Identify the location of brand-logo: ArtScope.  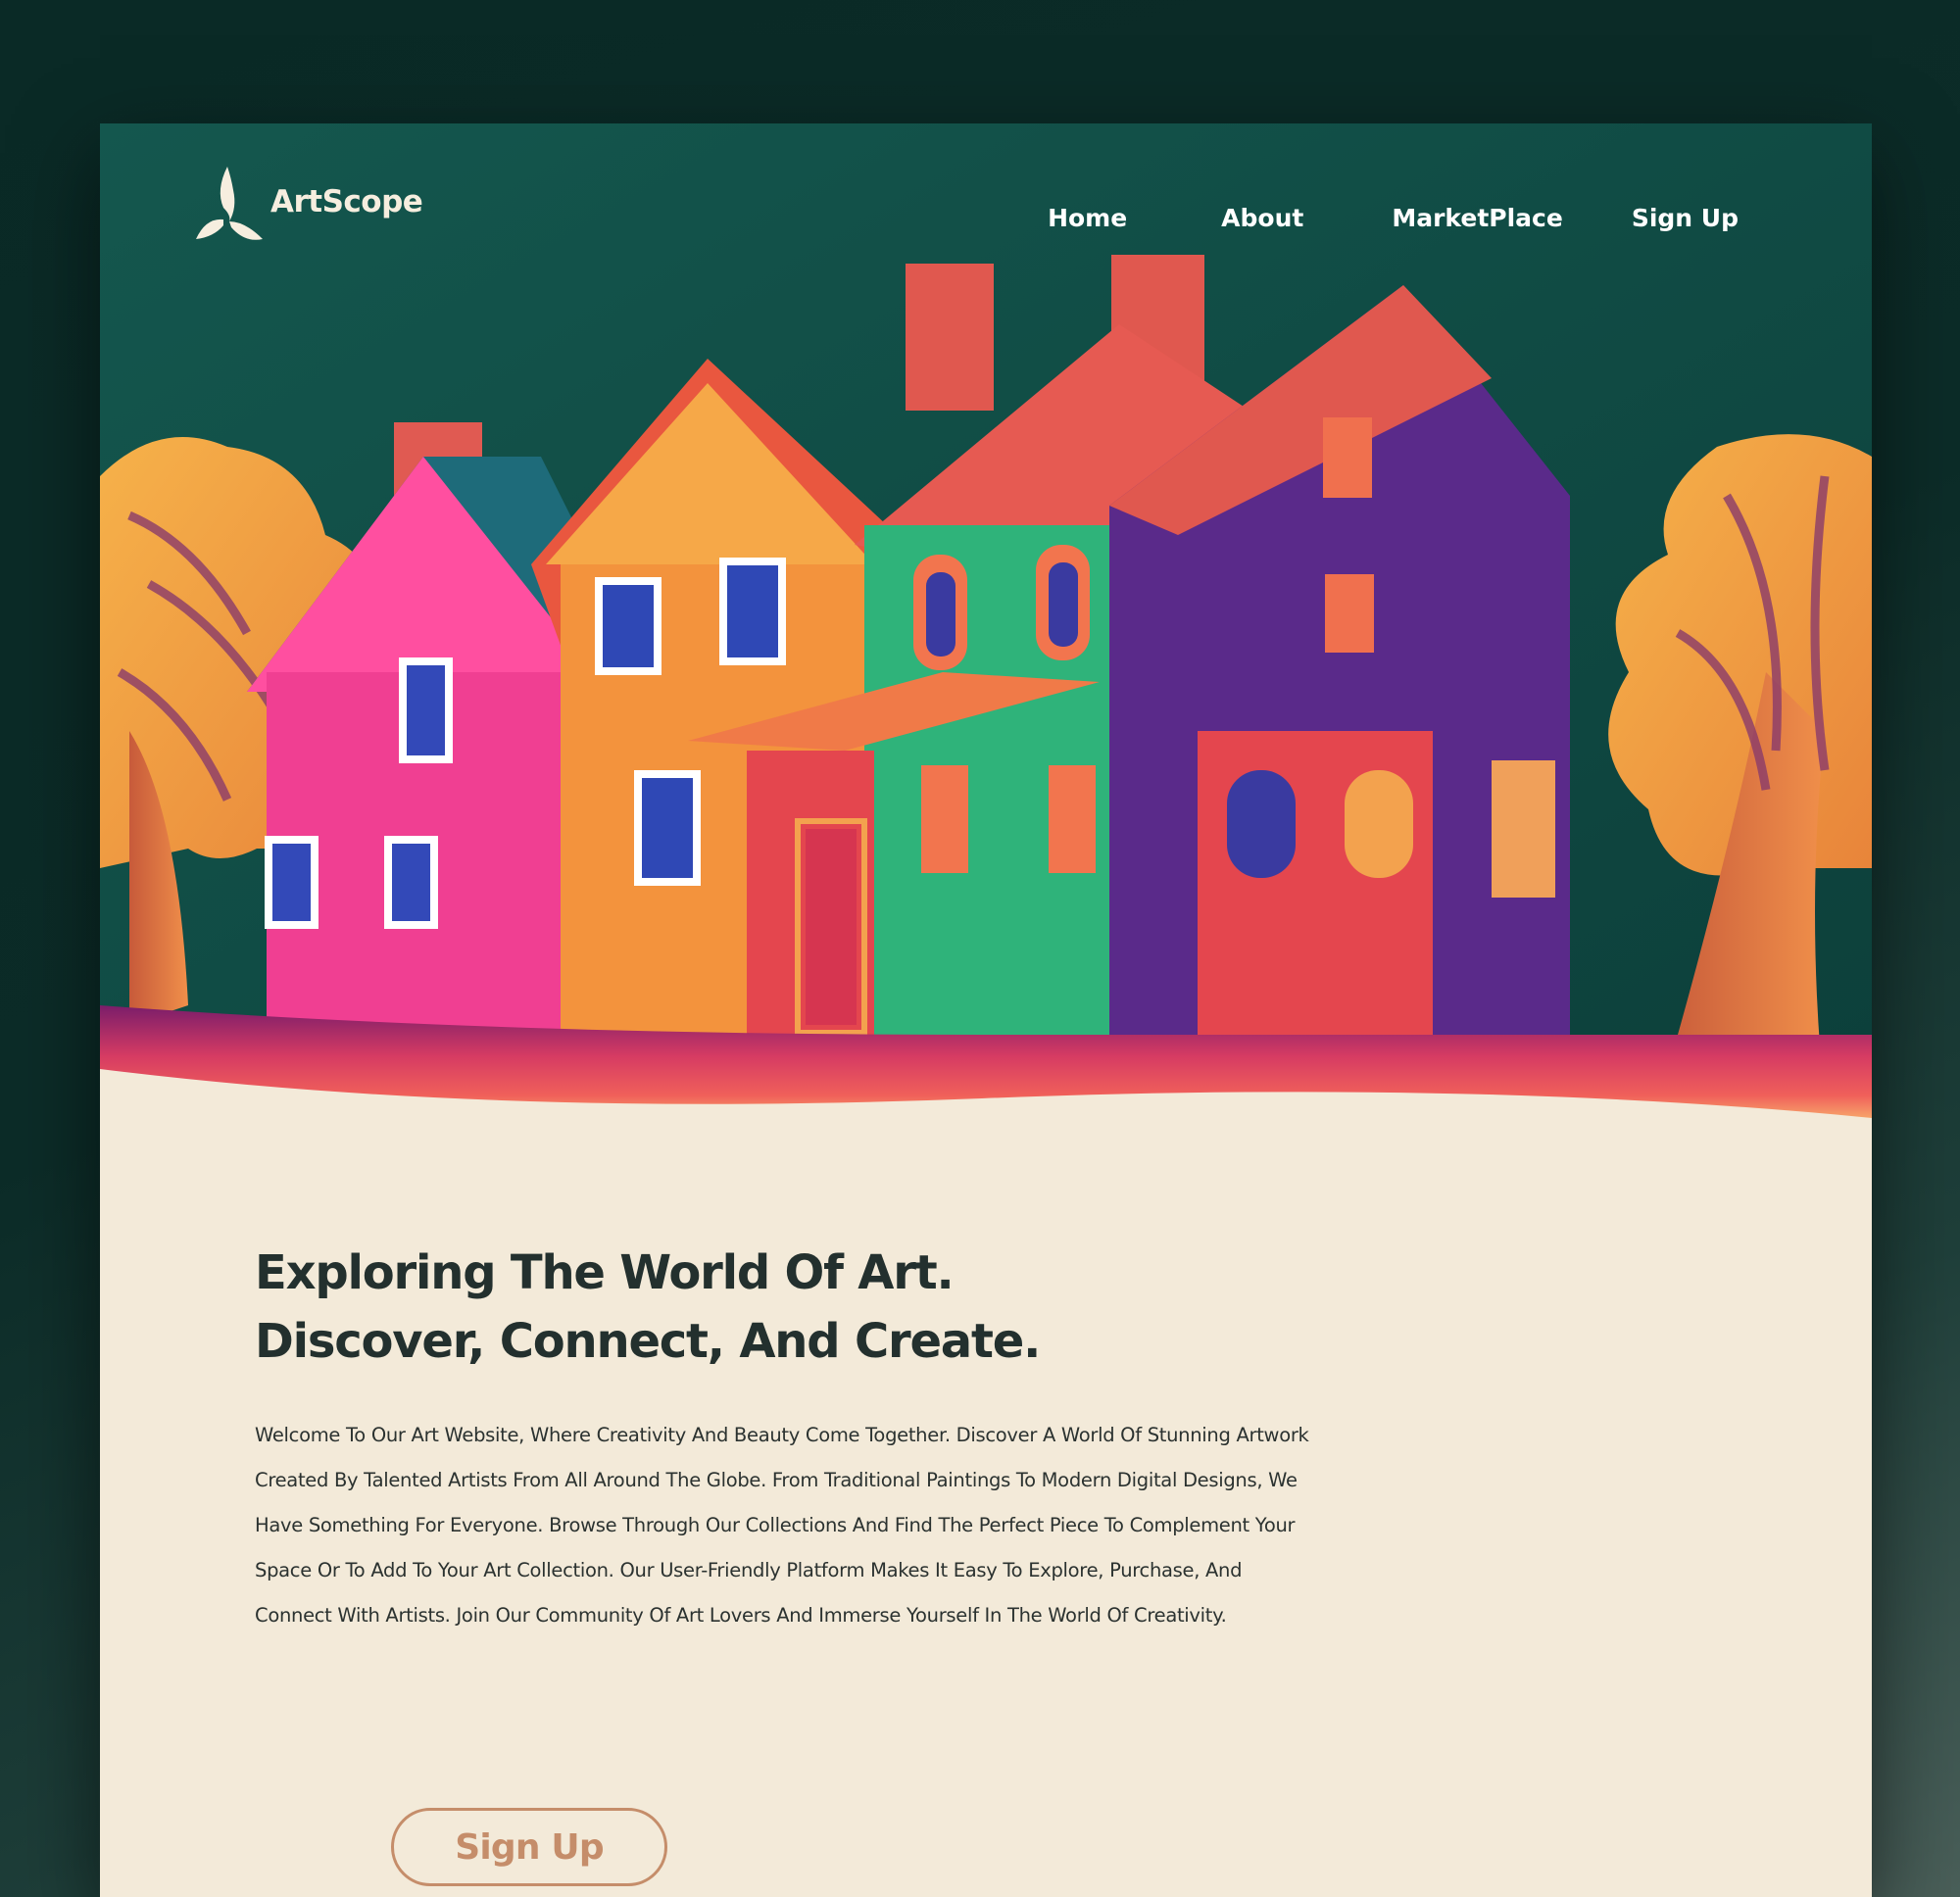
(308, 203).